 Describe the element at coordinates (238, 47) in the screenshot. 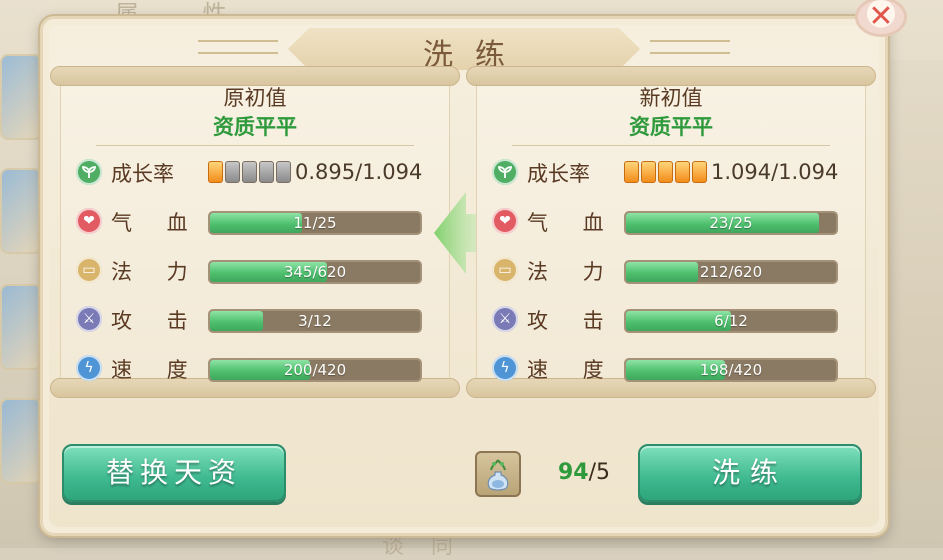

I see `title-decoration-left` at that location.